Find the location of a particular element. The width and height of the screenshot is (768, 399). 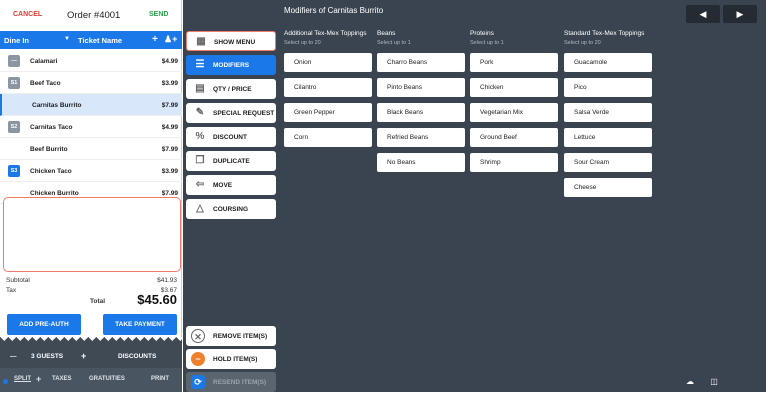

modifier-option: Corn is located at coordinates (328, 137).